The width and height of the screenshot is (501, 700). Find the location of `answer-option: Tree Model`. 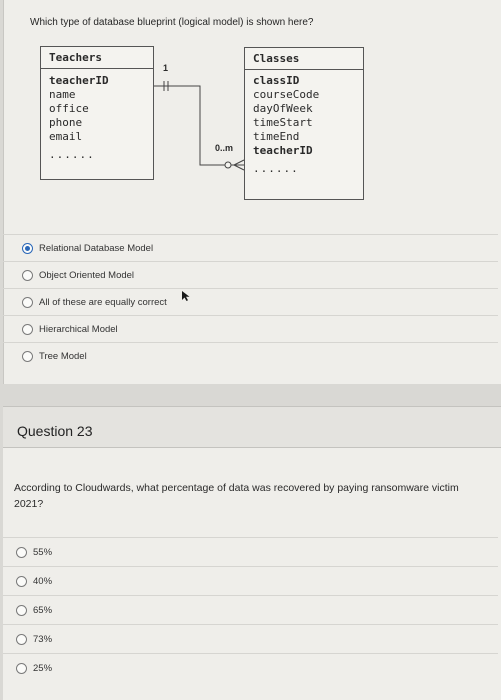

answer-option: Tree Model is located at coordinates (250, 355).